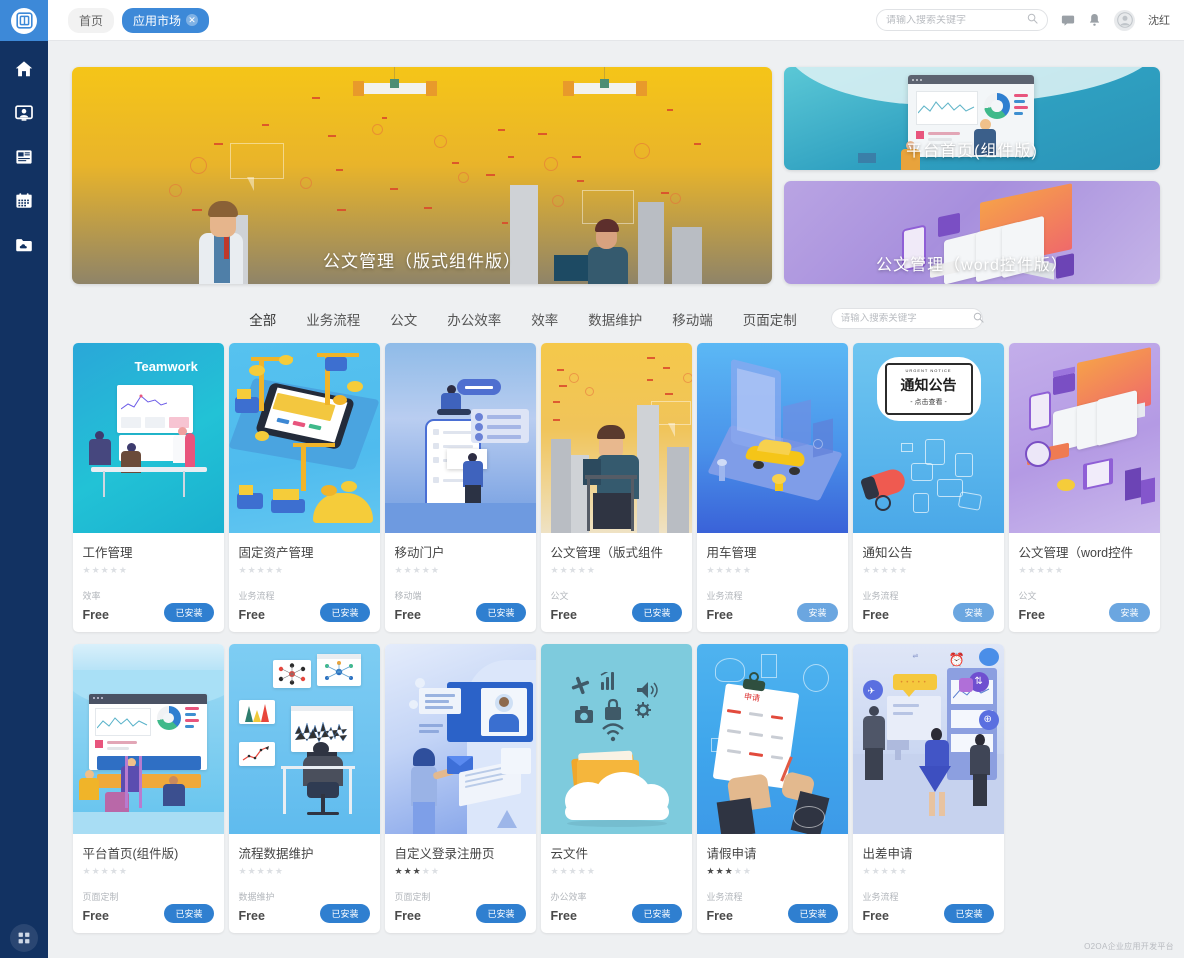  I want to click on sidebar-item-news, so click(24, 157).